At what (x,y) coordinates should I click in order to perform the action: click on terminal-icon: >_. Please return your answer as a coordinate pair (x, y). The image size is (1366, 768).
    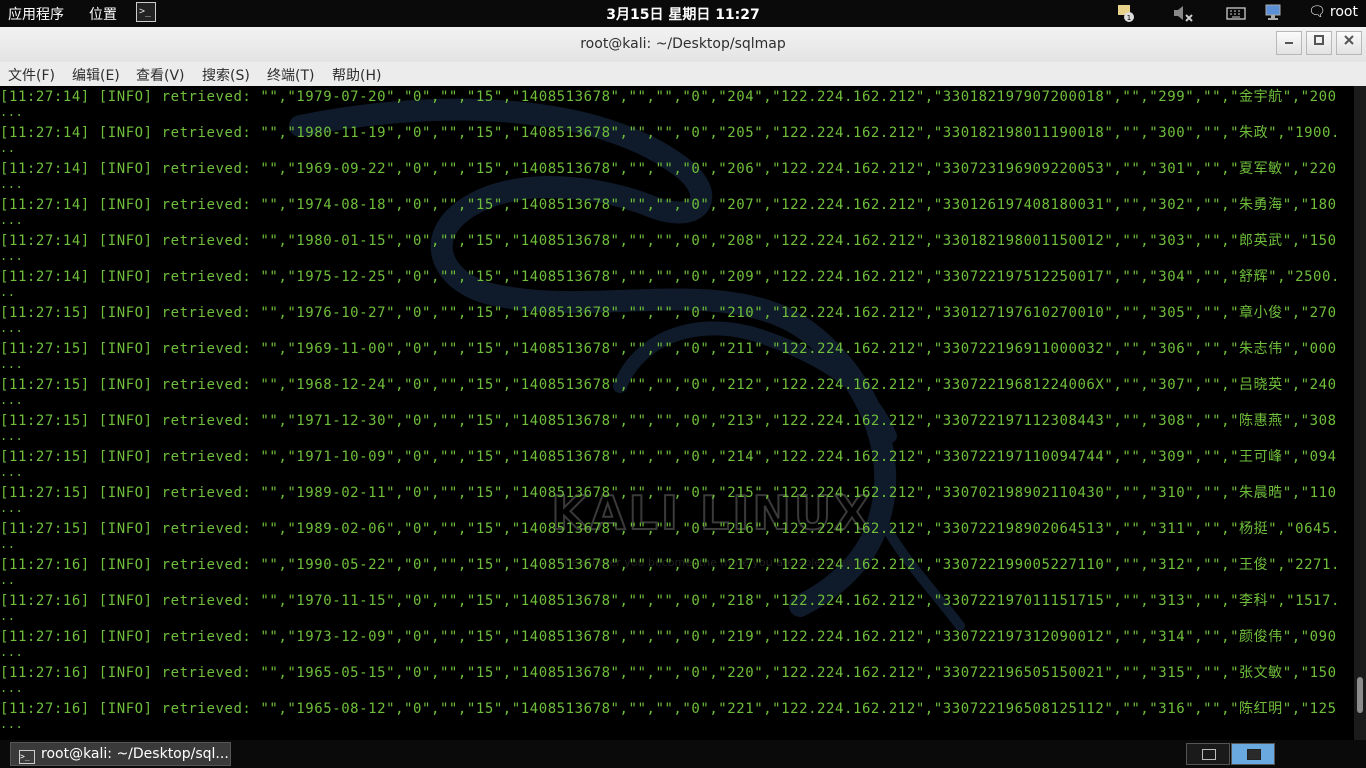
    Looking at the image, I should click on (27, 757).